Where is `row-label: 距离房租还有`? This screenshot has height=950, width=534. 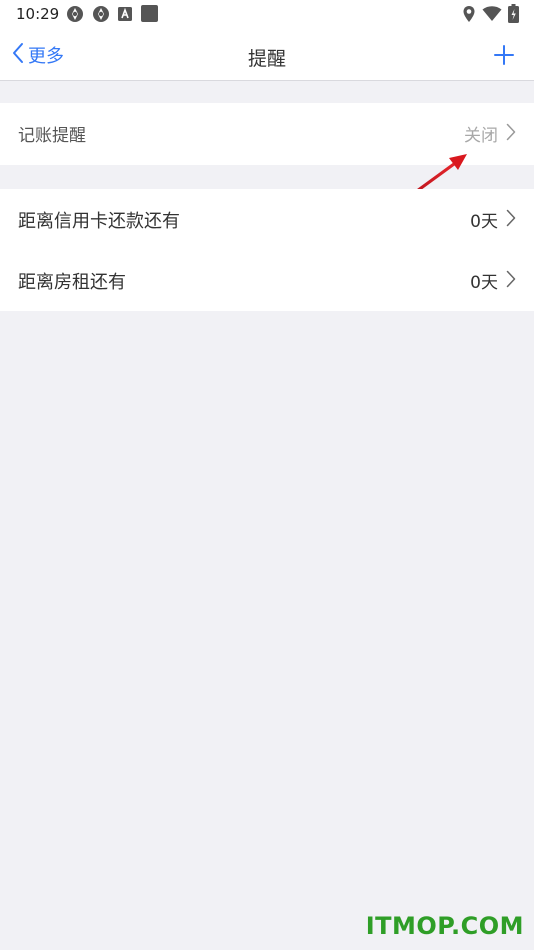
row-label: 距离房租还有 is located at coordinates (72, 282).